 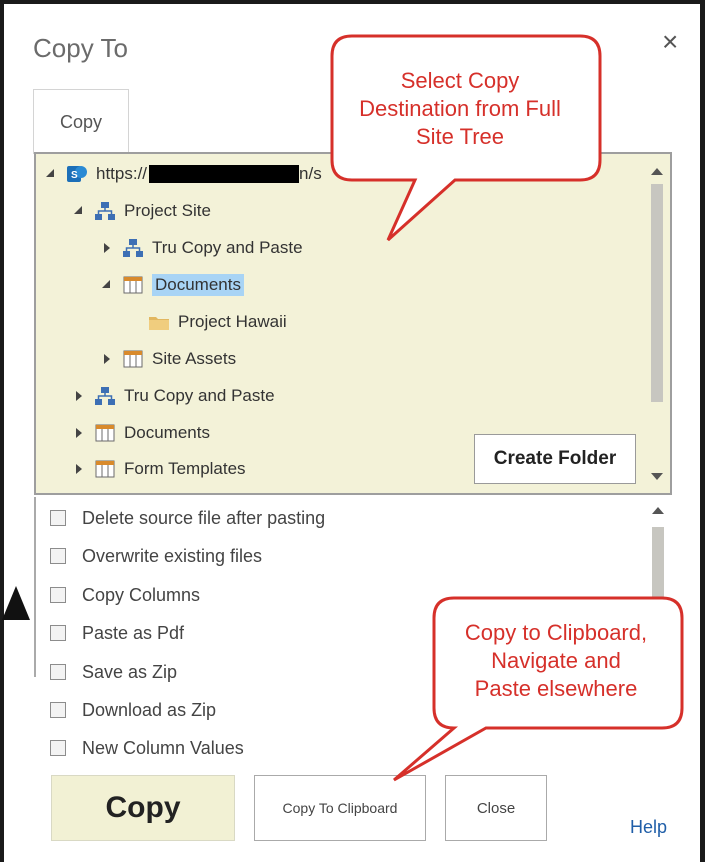 I want to click on tree-item-project-site: Project Site, so click(x=141, y=211).